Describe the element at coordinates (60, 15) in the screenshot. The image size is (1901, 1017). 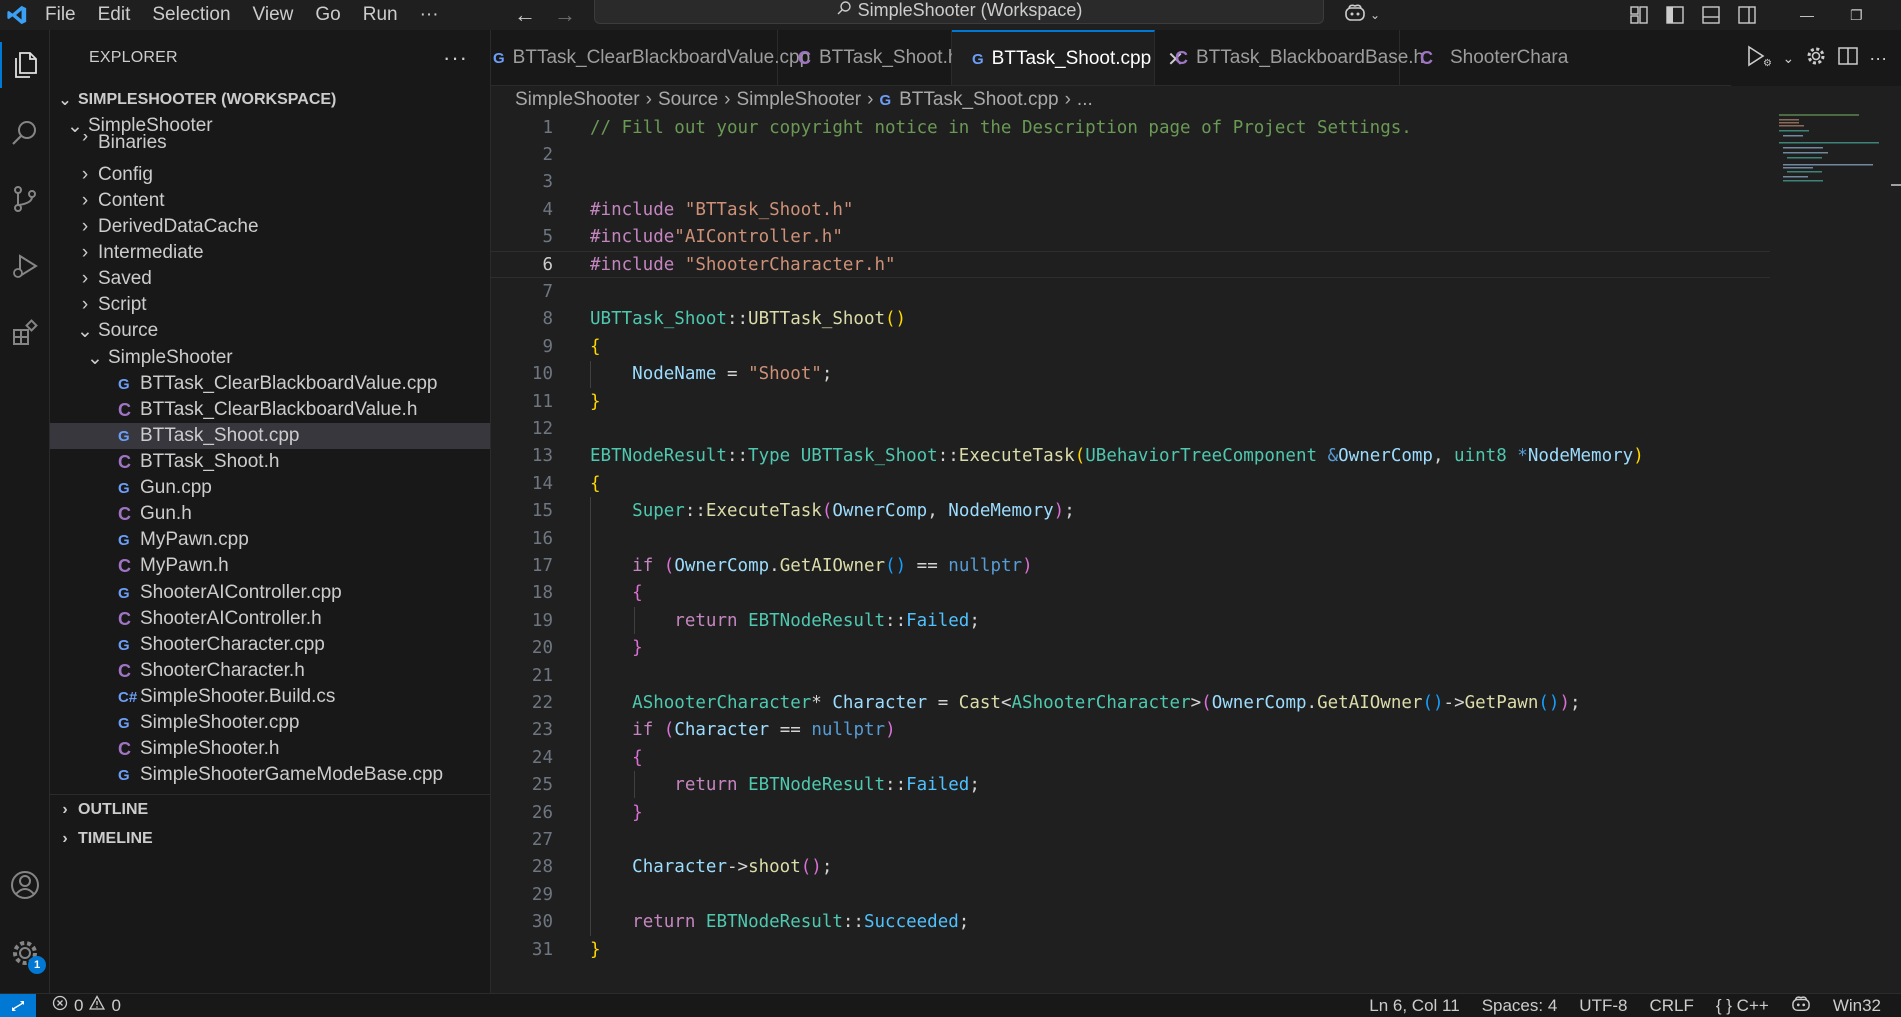
I see `menu-file: File` at that location.